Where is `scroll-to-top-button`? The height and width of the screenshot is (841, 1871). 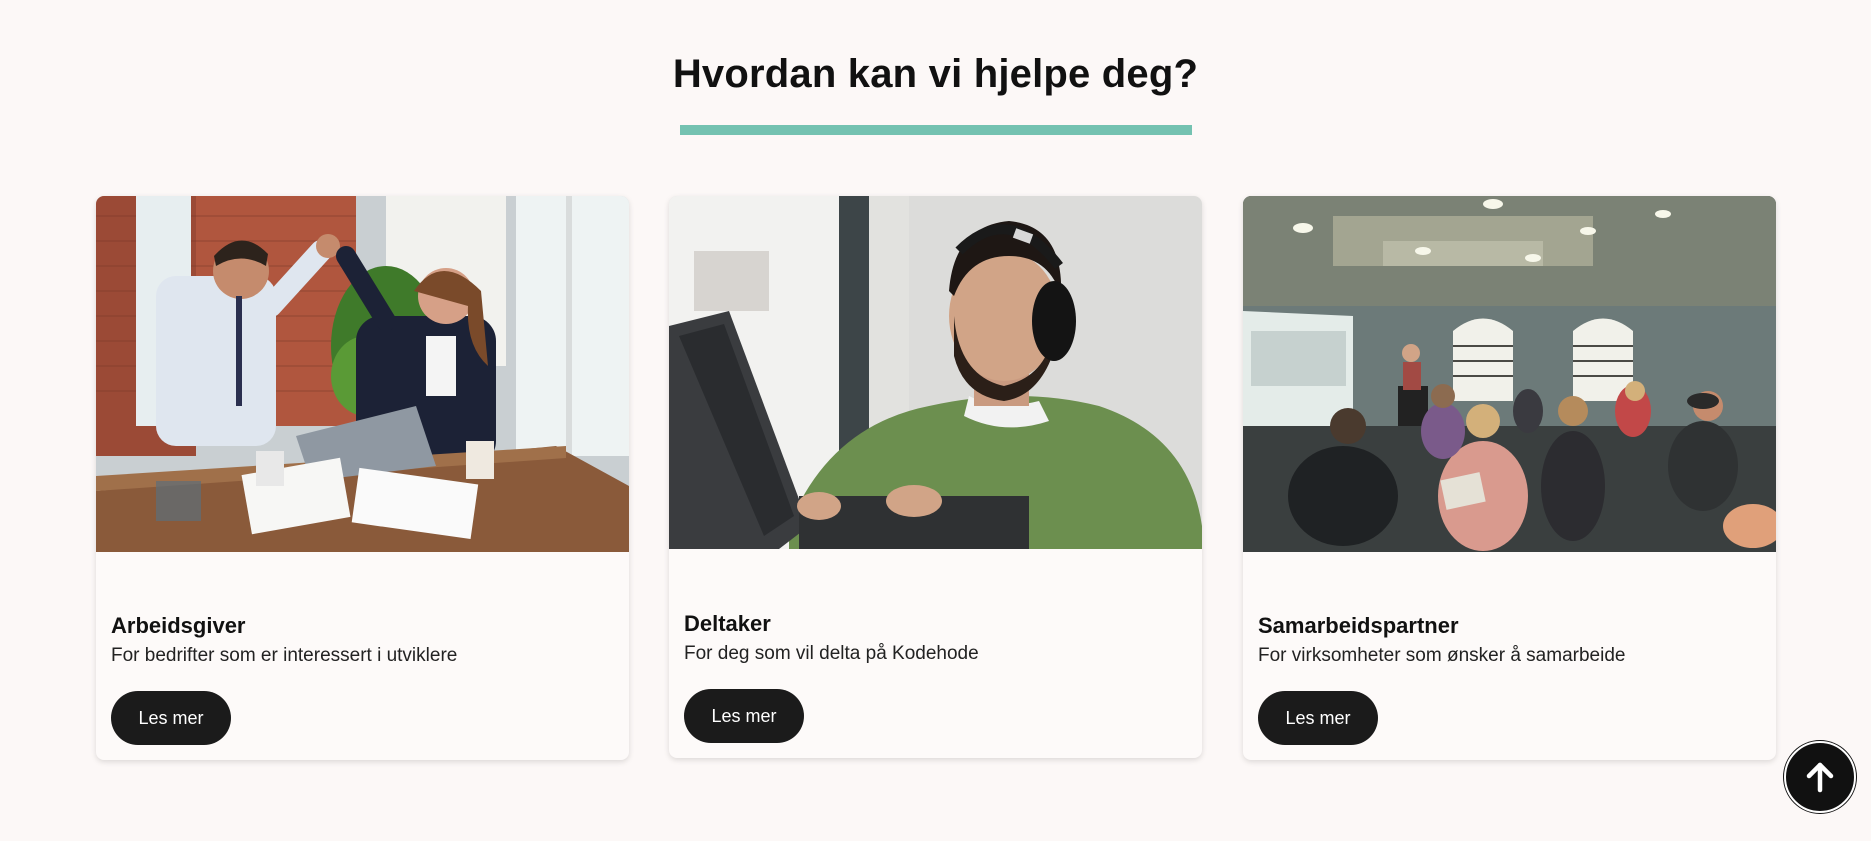 scroll-to-top-button is located at coordinates (1820, 777).